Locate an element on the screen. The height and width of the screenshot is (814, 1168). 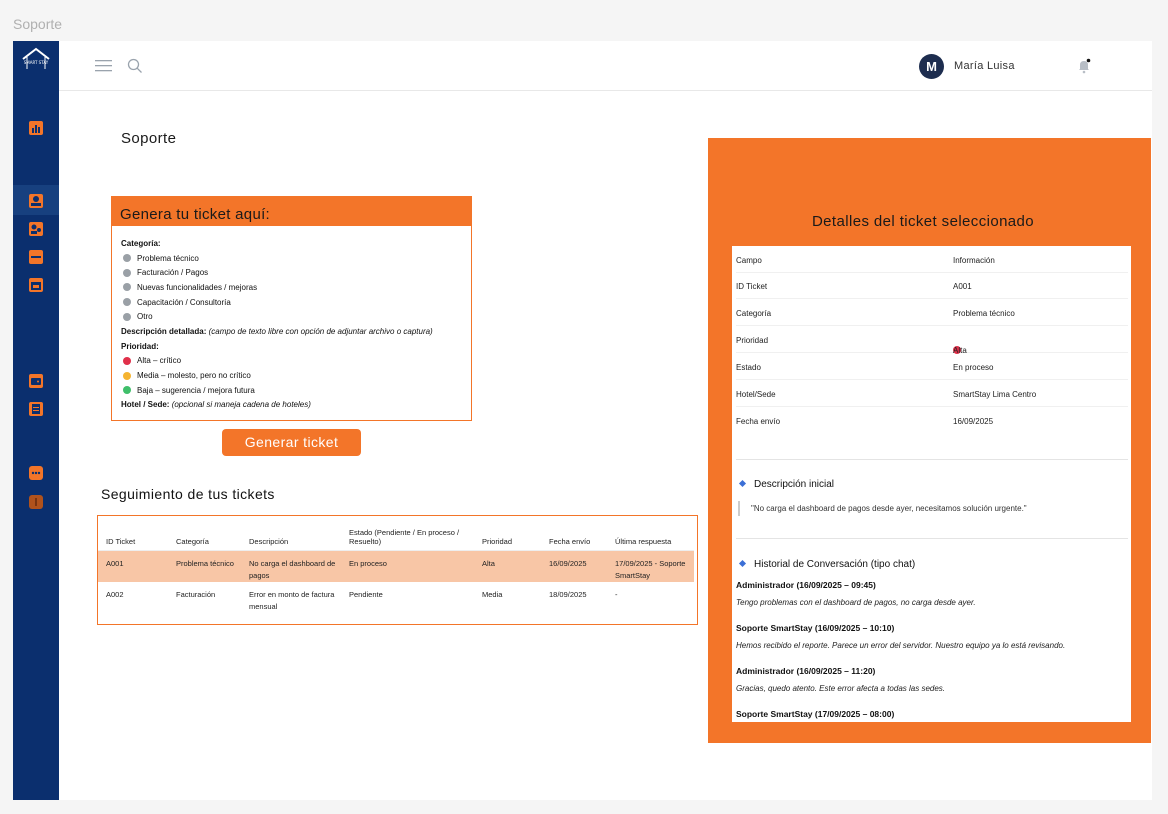
ticket-detail-title: Detalles del ticket seleccionado is located at coordinates (923, 221).